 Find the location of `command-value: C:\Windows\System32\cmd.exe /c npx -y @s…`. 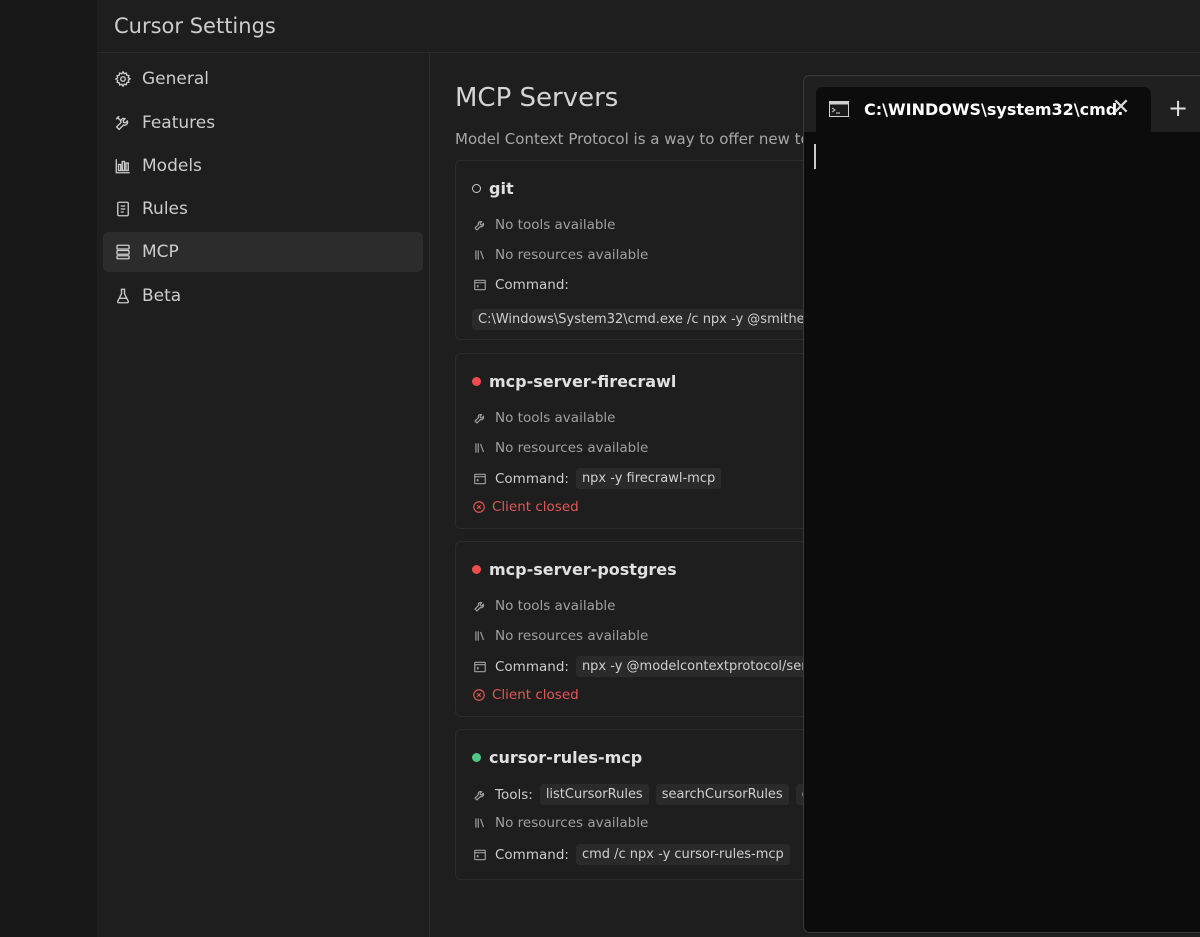

command-value: C:\Windows\System32\cmd.exe /c npx -y @s… is located at coordinates (650, 319).